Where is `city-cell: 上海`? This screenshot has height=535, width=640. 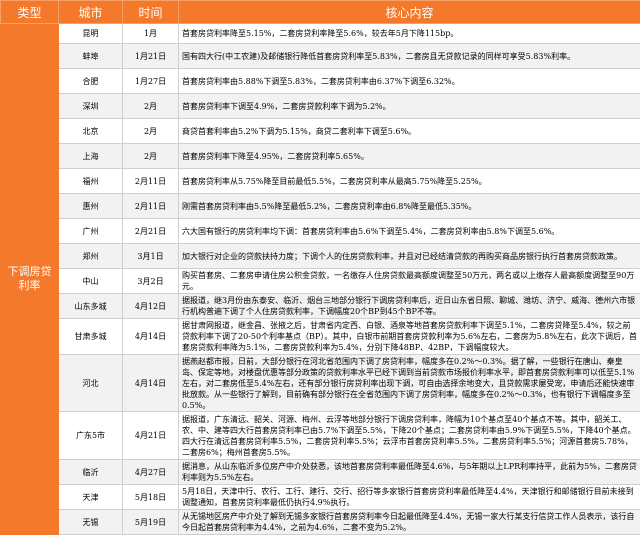
city-cell: 上海 is located at coordinates (91, 156).